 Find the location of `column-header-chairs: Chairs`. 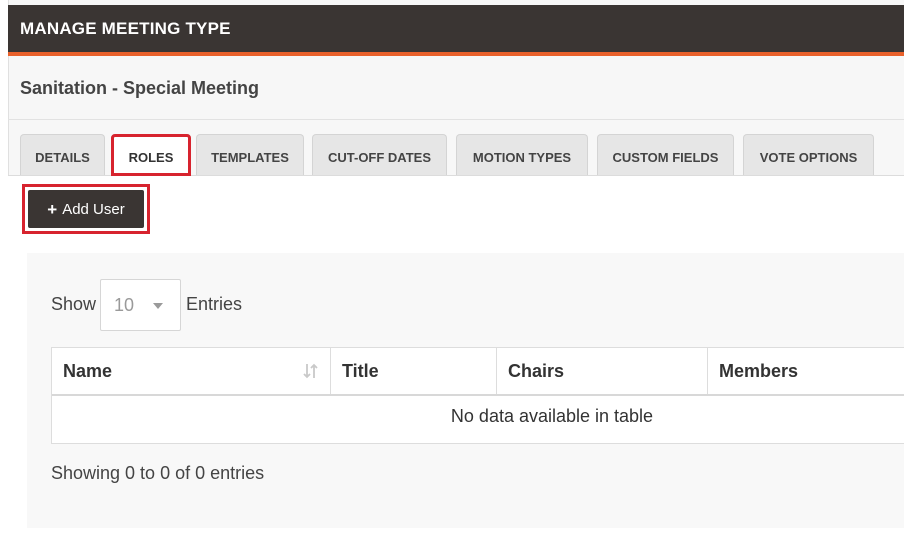

column-header-chairs: Chairs is located at coordinates (602, 371).